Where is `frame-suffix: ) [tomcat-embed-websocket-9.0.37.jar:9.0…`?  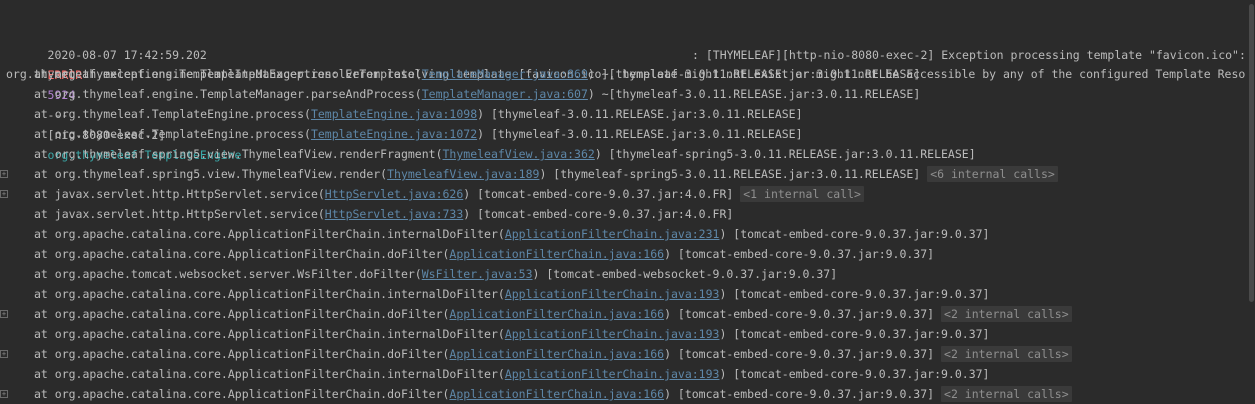 frame-suffix: ) [tomcat-embed-websocket-9.0.37.jar:9.0… is located at coordinates (685, 274).